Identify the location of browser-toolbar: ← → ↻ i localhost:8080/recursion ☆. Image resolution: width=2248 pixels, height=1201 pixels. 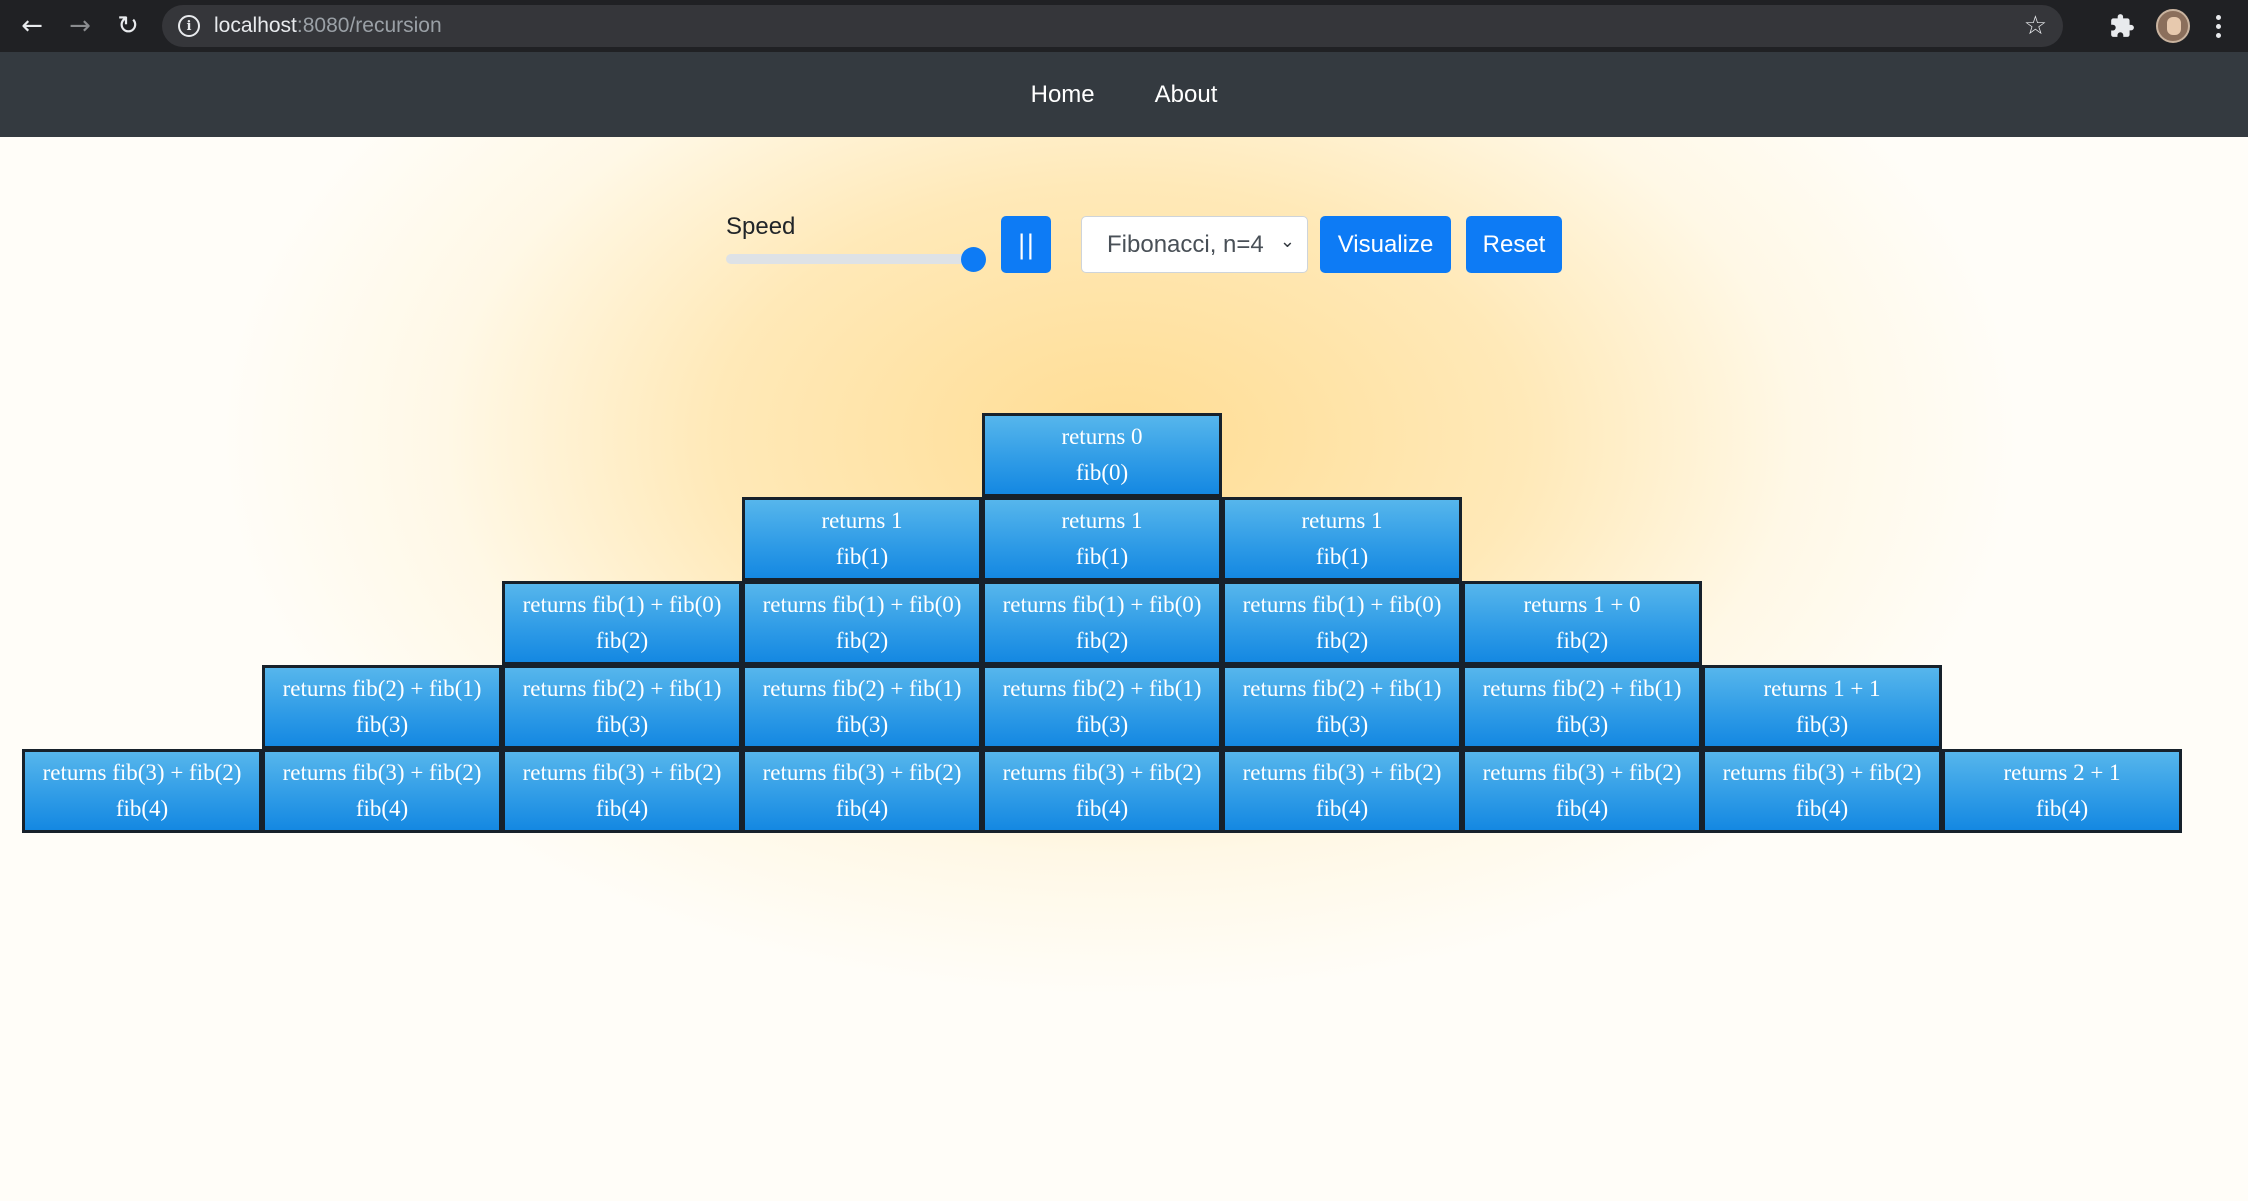
(1124, 26).